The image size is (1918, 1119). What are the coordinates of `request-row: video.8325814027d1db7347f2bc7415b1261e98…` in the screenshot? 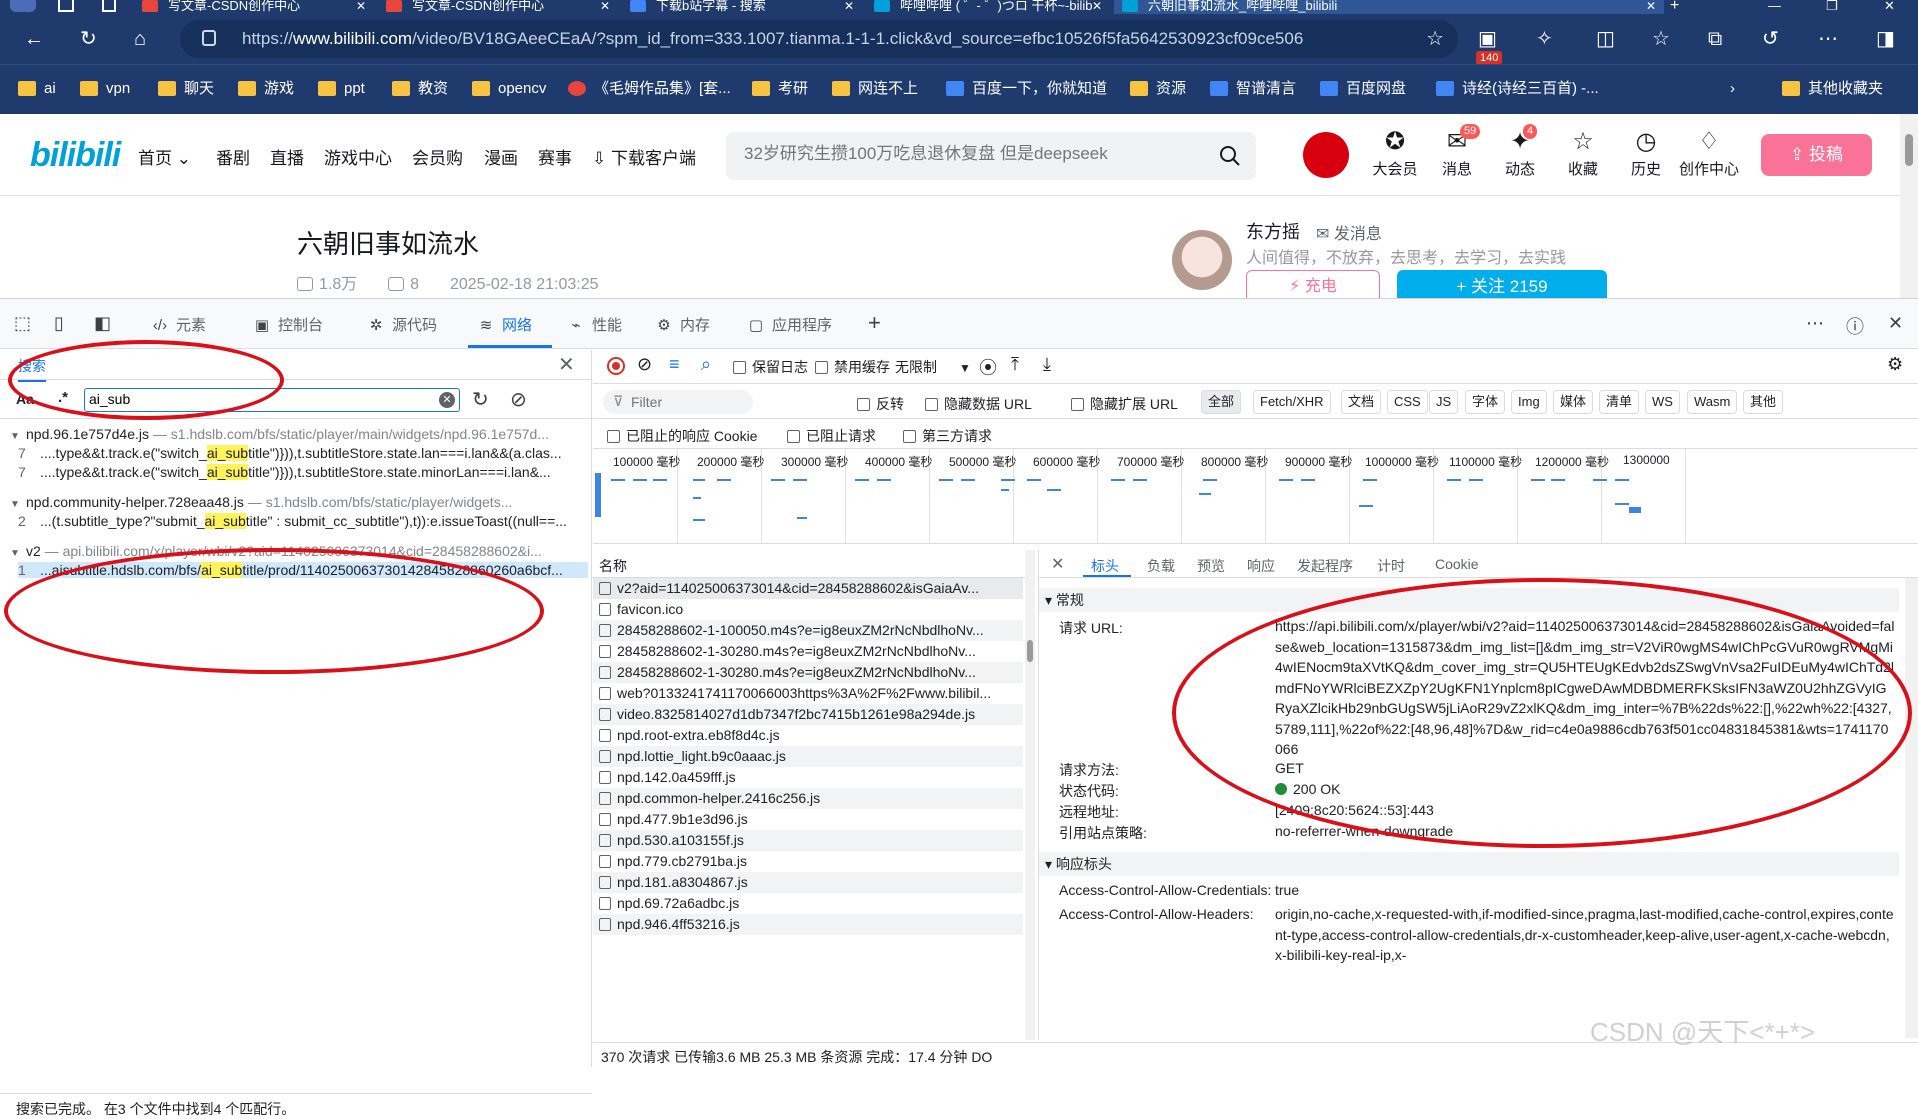 It's located at (808, 714).